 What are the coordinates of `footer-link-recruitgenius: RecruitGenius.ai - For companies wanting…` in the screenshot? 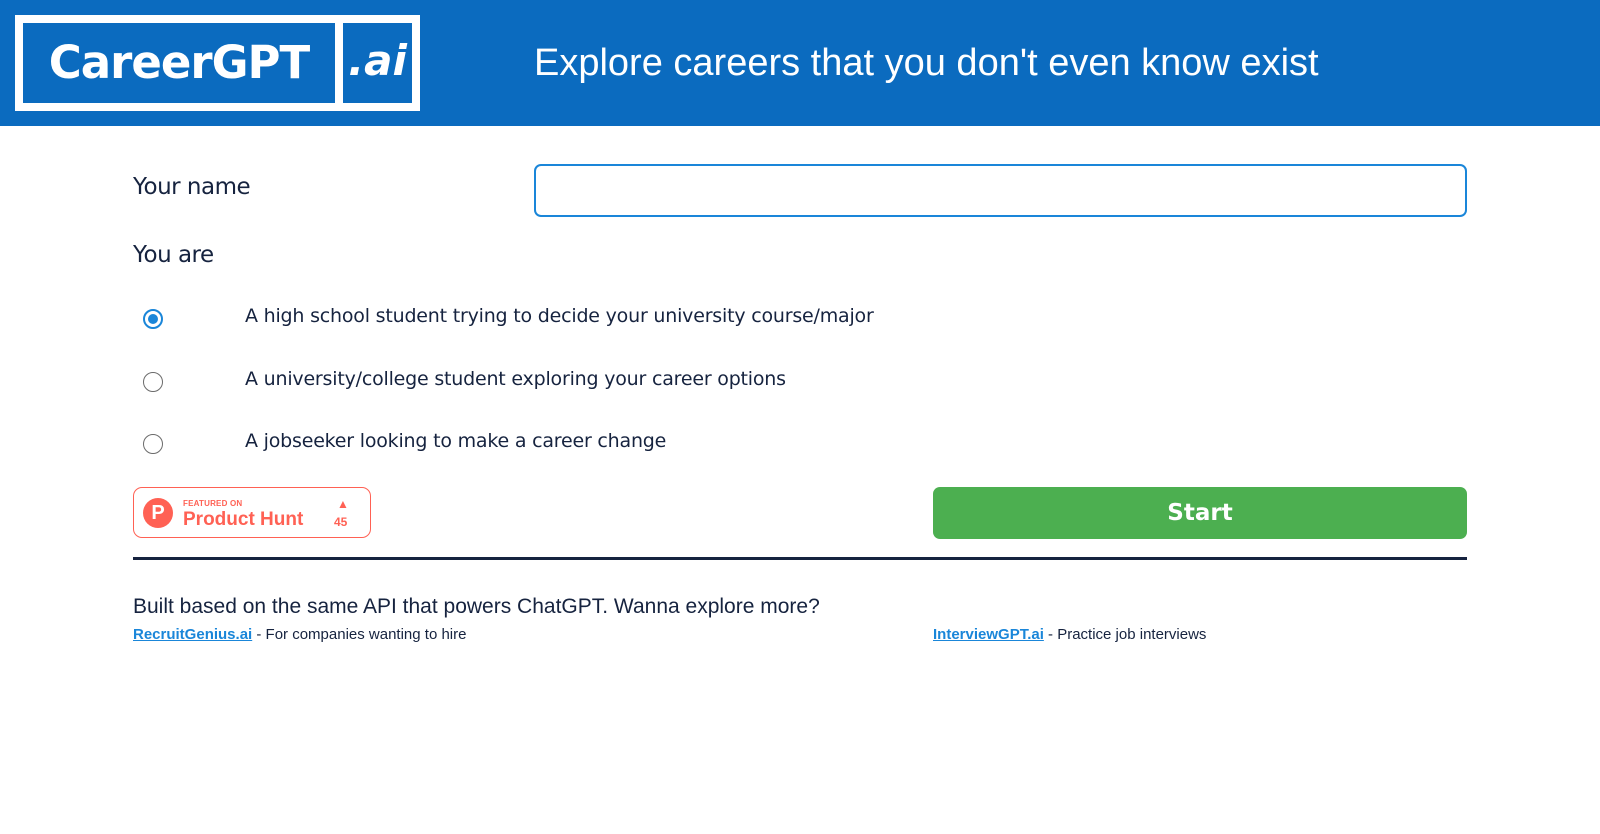 It's located at (299, 634).